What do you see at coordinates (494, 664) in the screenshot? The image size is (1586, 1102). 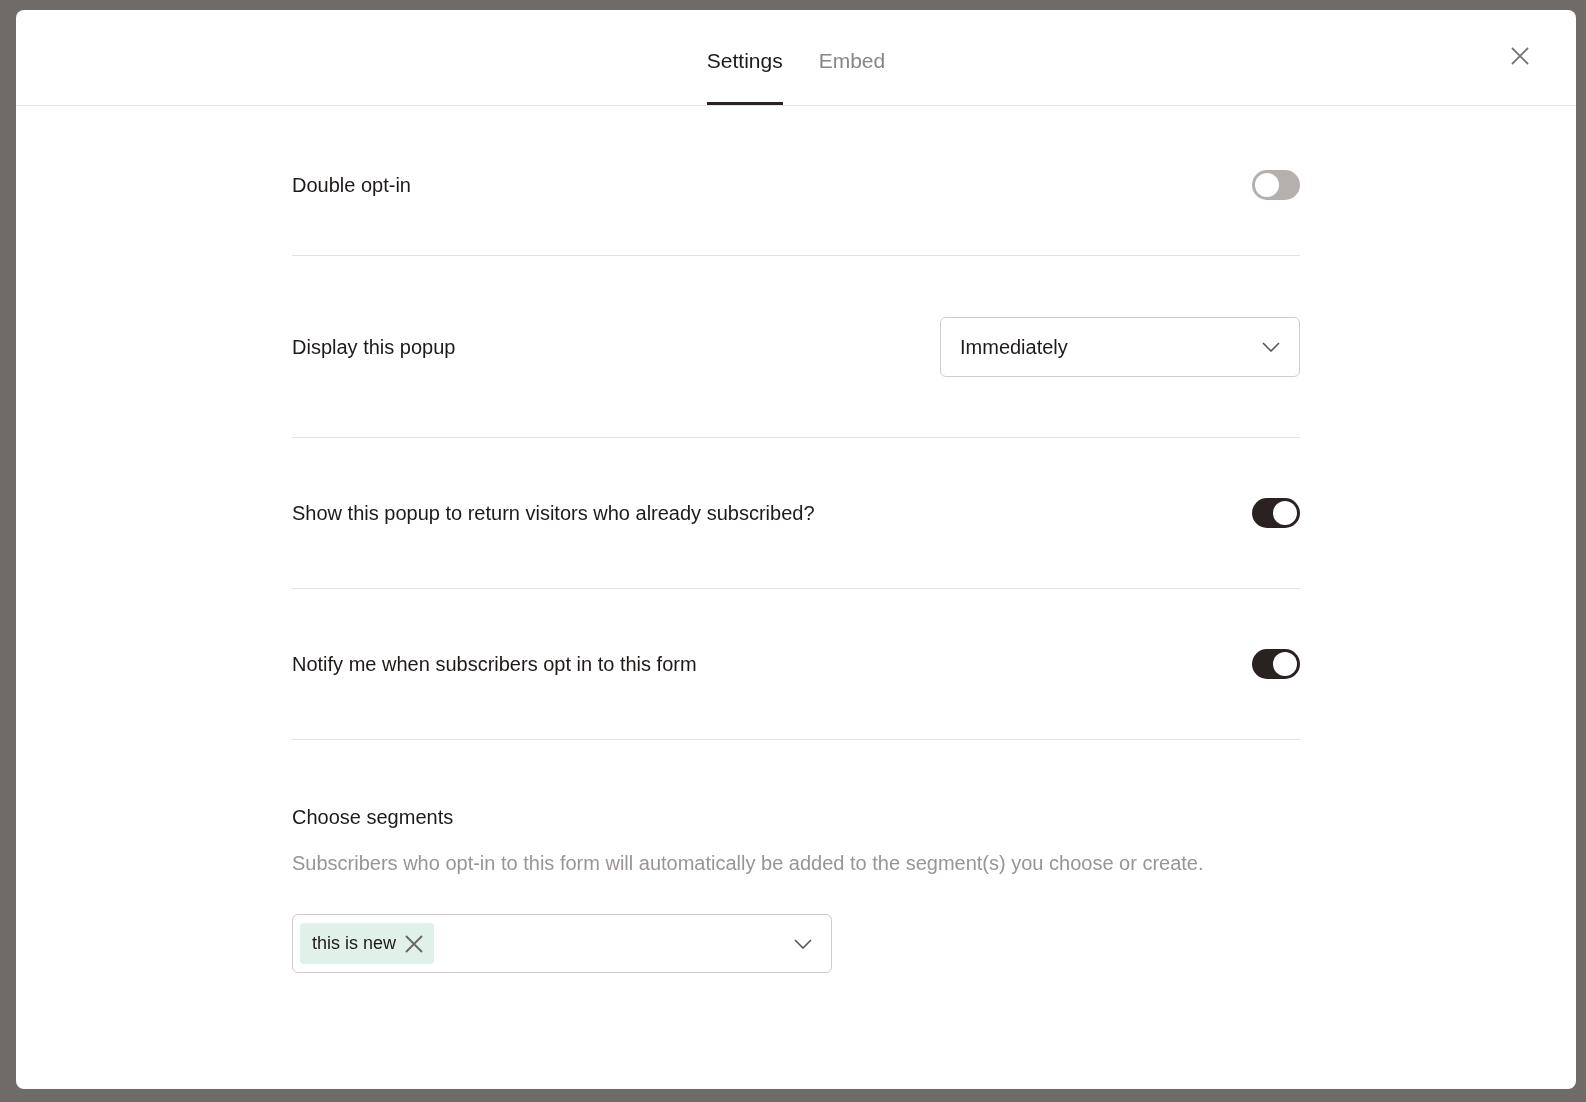 I see `setting-label: Notify me when subscribers opt in to this form` at bounding box center [494, 664].